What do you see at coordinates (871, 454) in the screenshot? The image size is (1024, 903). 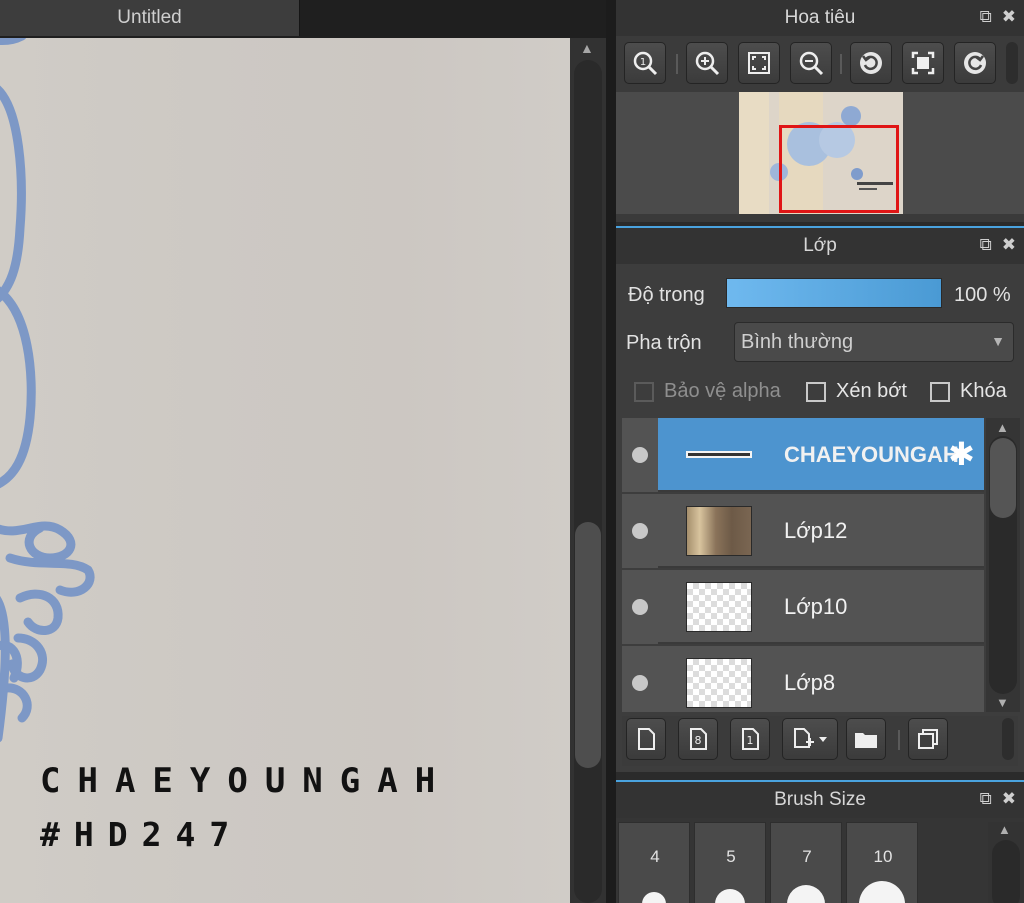 I see `layer-name: CHAEYOUNGAH` at bounding box center [871, 454].